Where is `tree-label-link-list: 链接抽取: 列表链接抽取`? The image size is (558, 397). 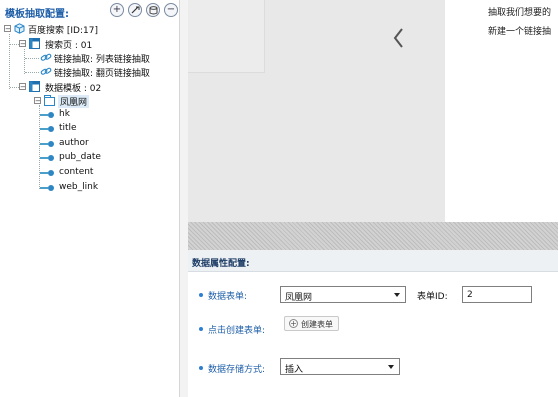
tree-label-link-list: 链接抽取: 列表链接抽取 is located at coordinates (102, 60).